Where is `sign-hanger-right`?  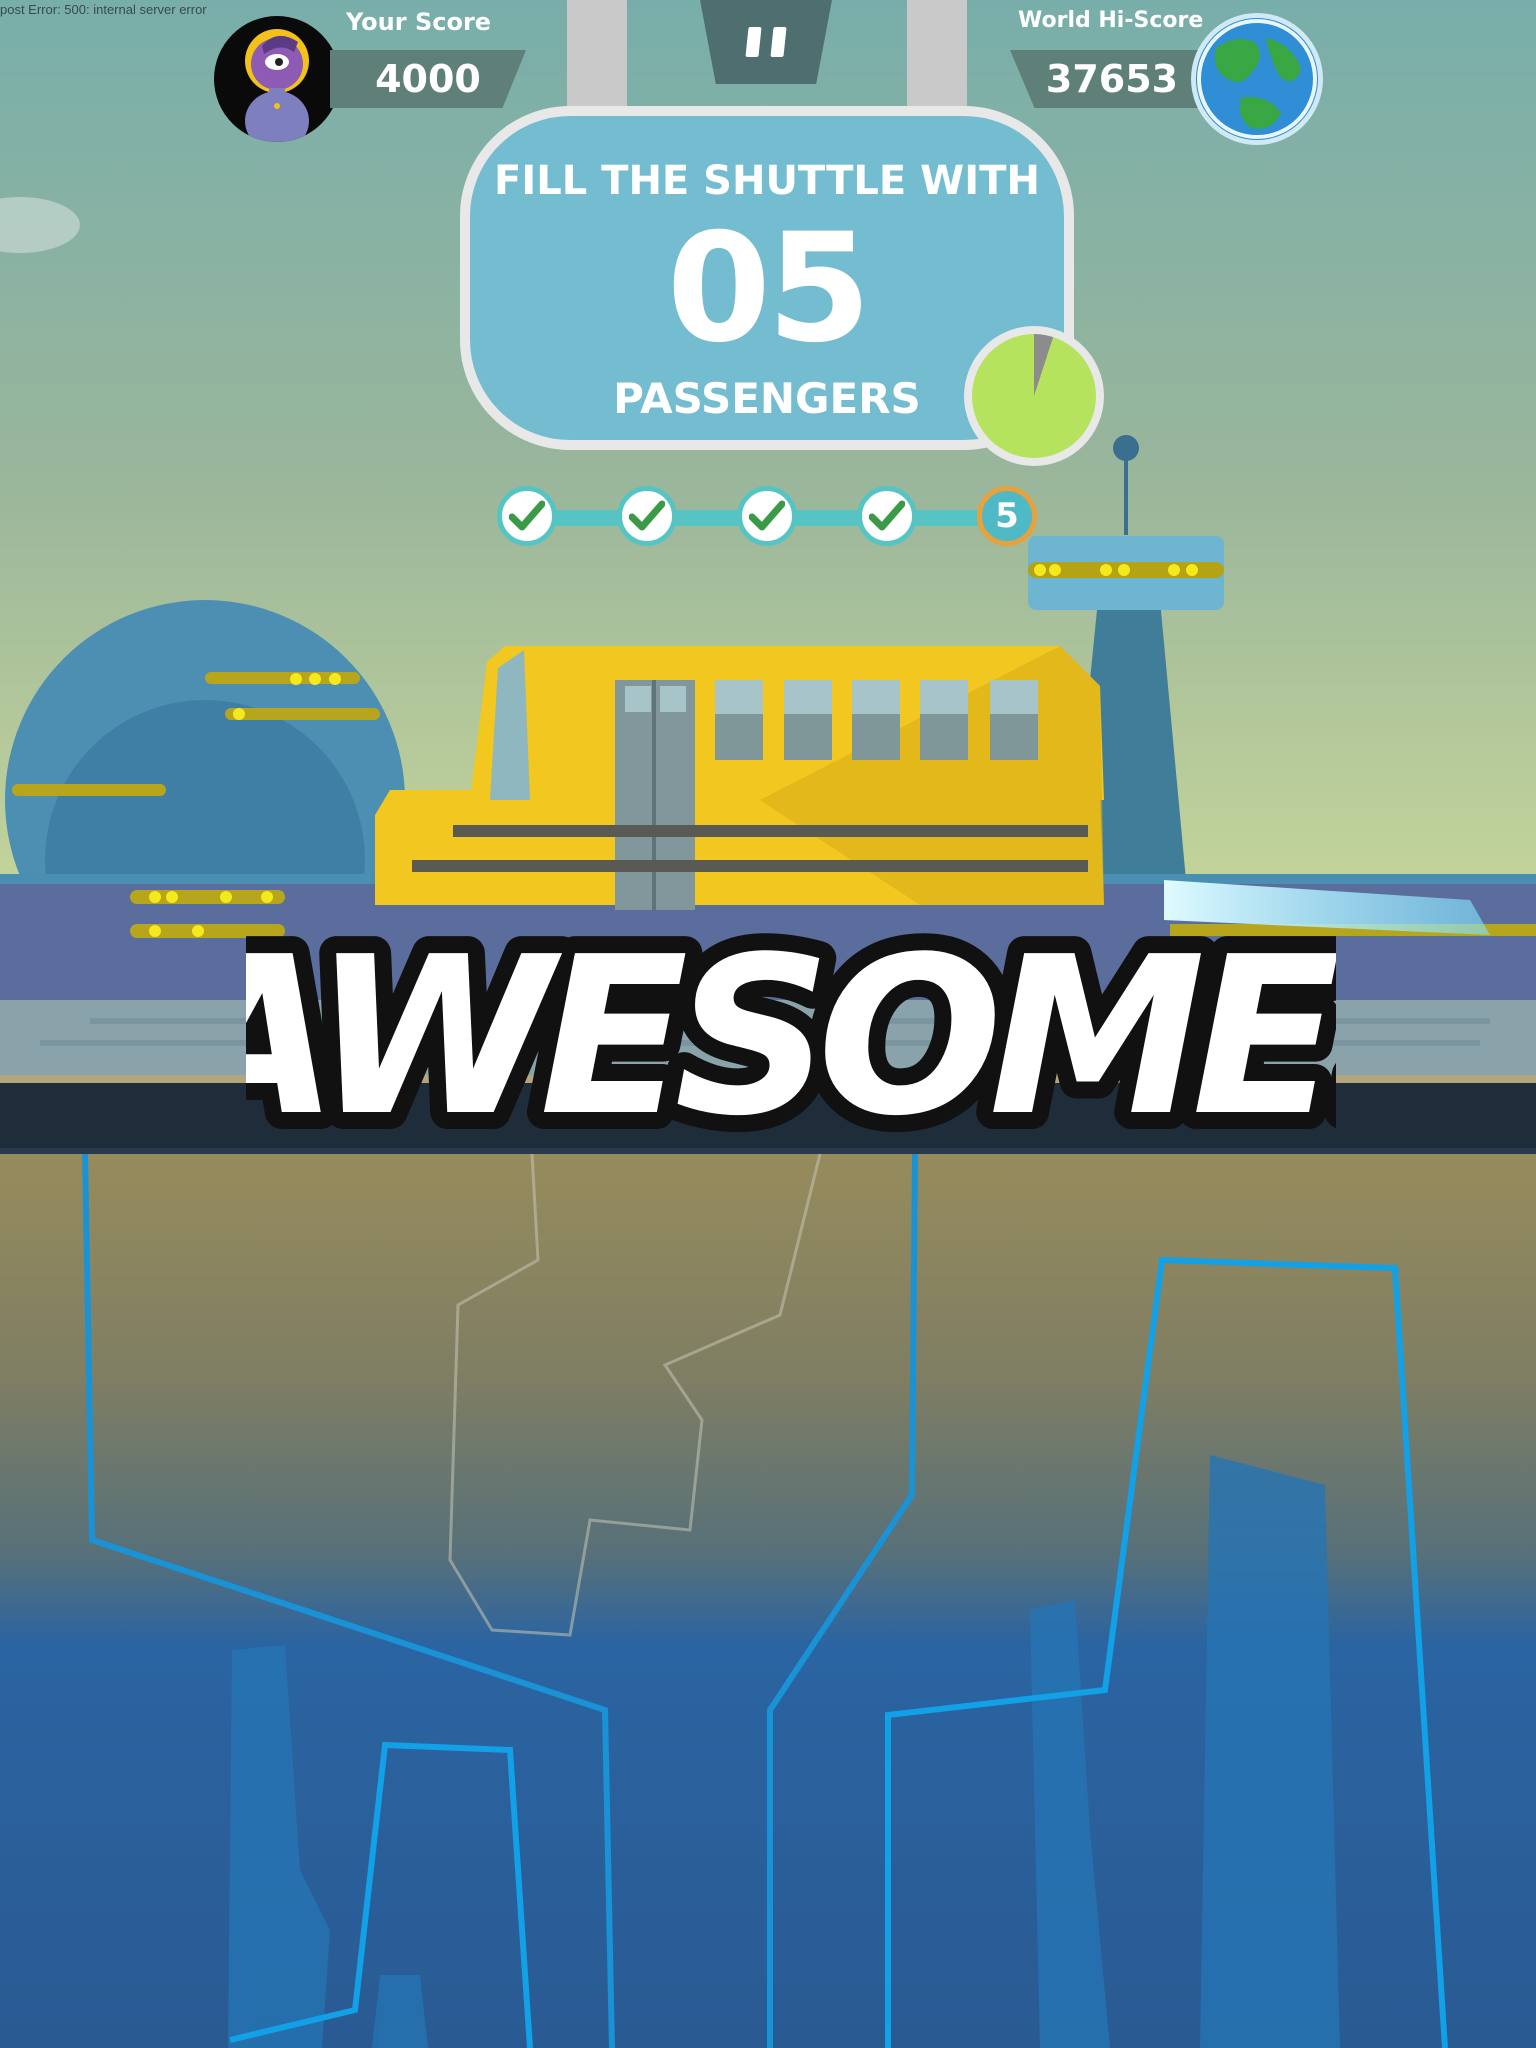 sign-hanger-right is located at coordinates (937, 55).